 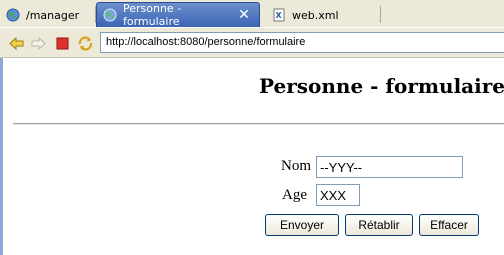 I want to click on horizontal-rule, so click(x=258, y=124).